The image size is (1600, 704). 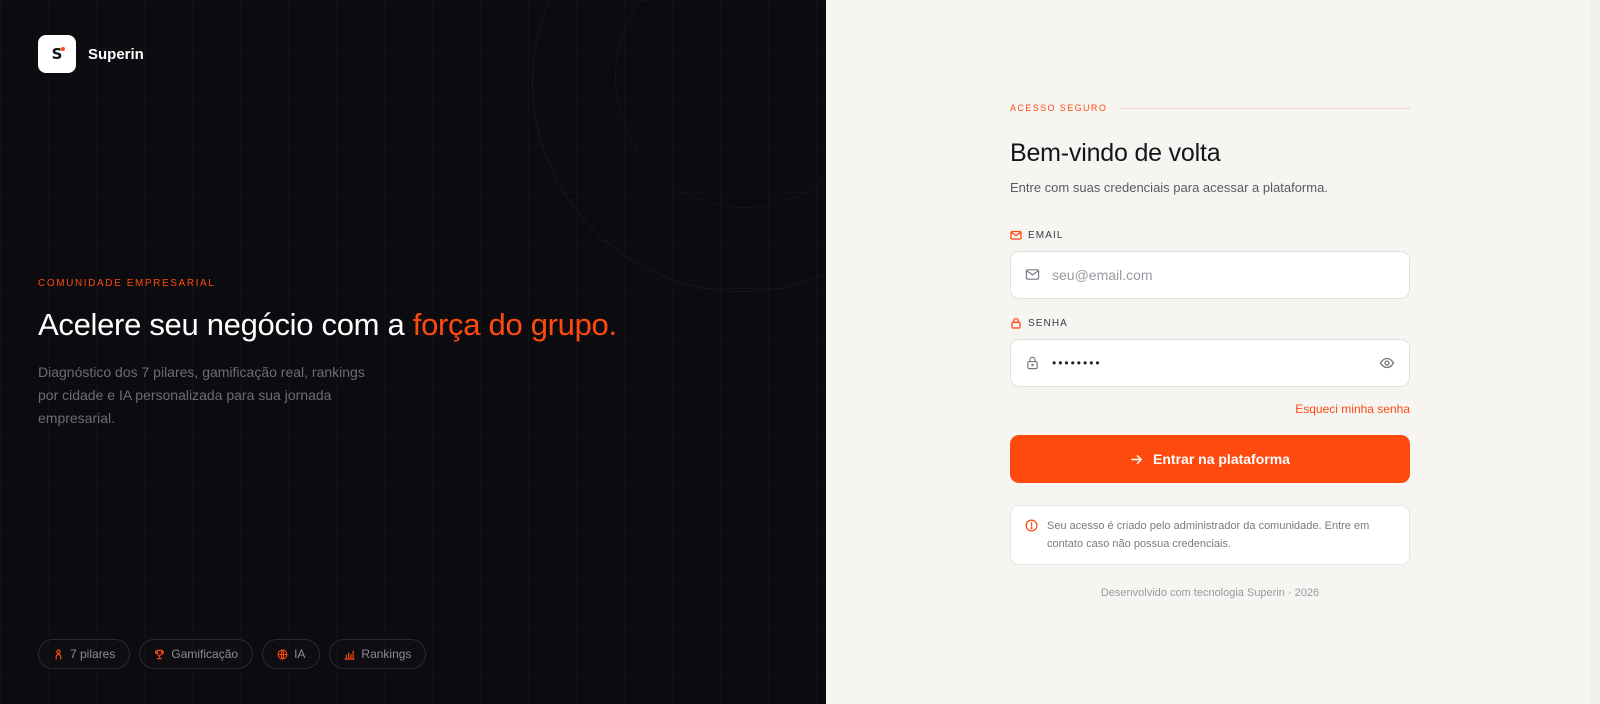 I want to click on feature-chips: 7 pilares Gamificação IA Rankings, so click(x=232, y=654).